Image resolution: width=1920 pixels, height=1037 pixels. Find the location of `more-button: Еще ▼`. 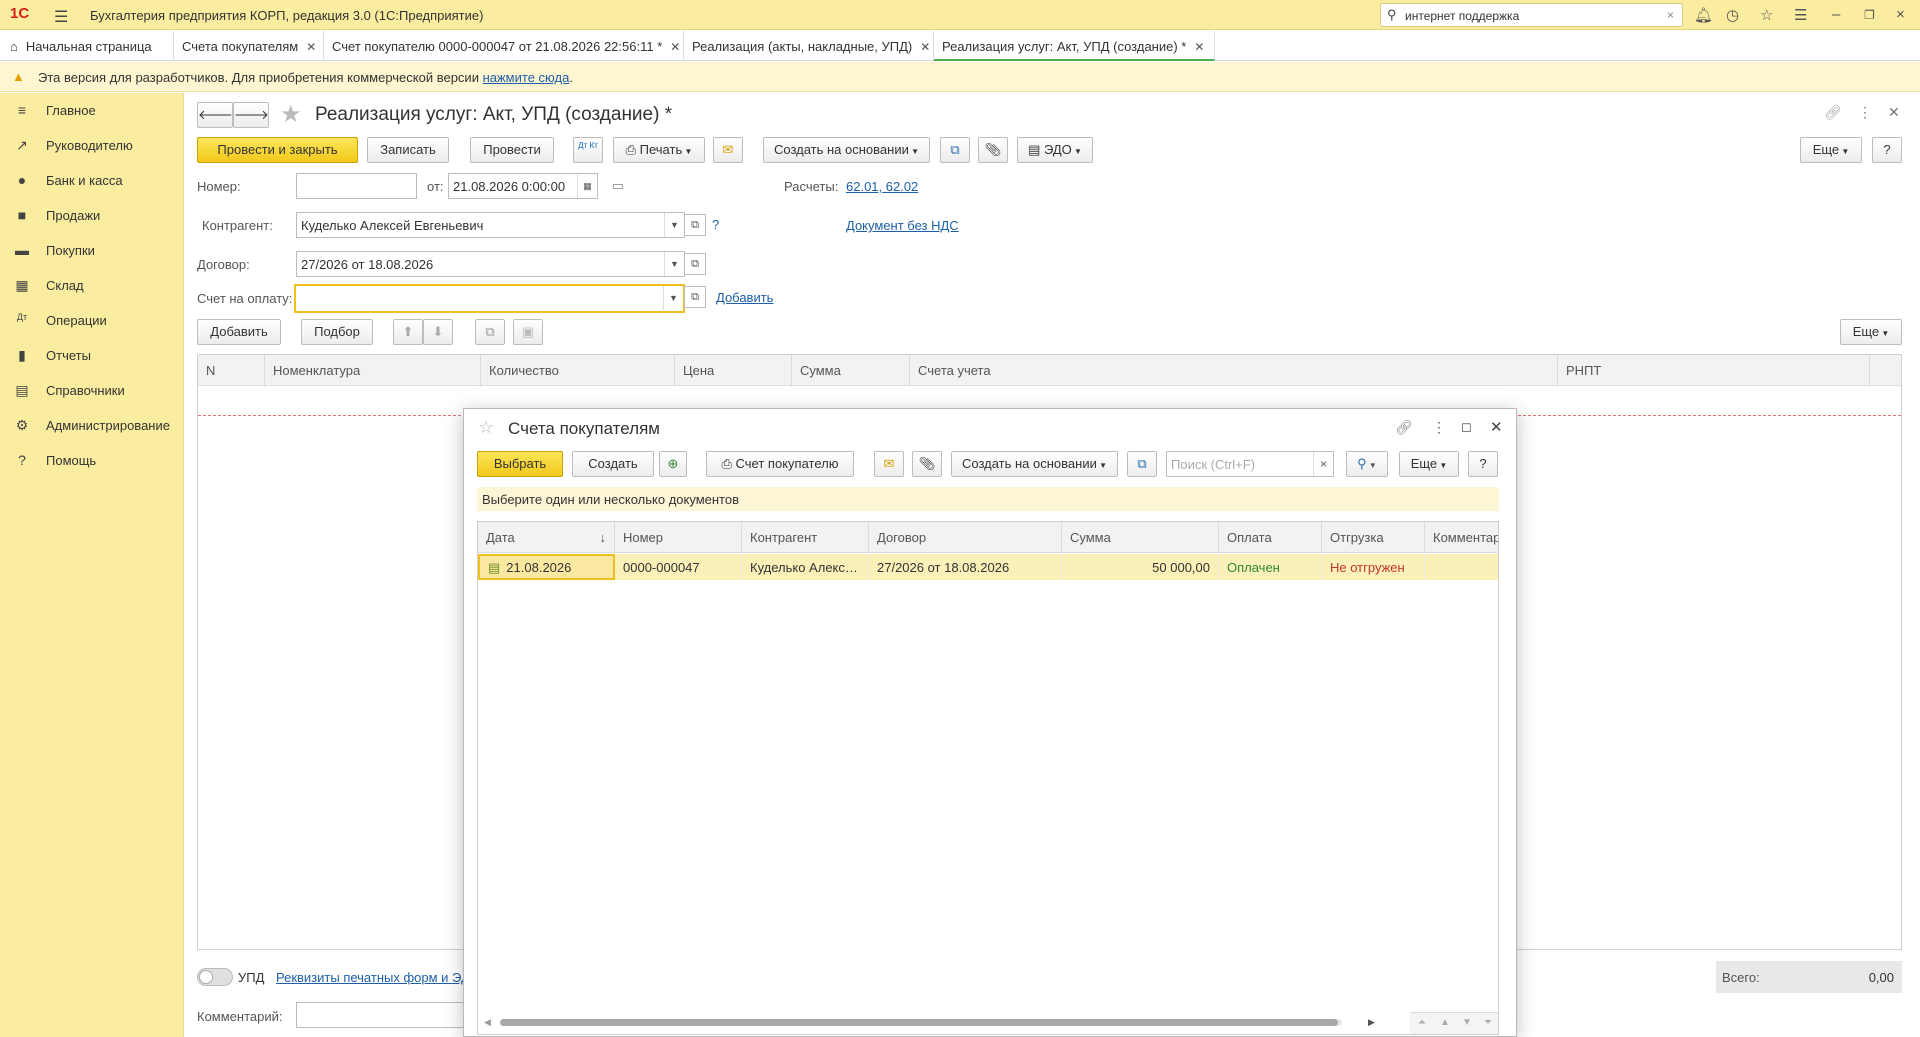

more-button: Еще ▼ is located at coordinates (1831, 150).